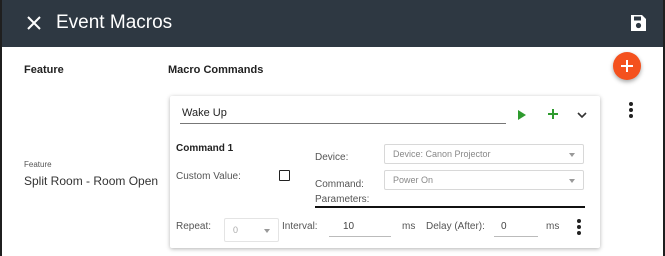 The height and width of the screenshot is (256, 665). I want to click on command-select: Power On, so click(484, 180).